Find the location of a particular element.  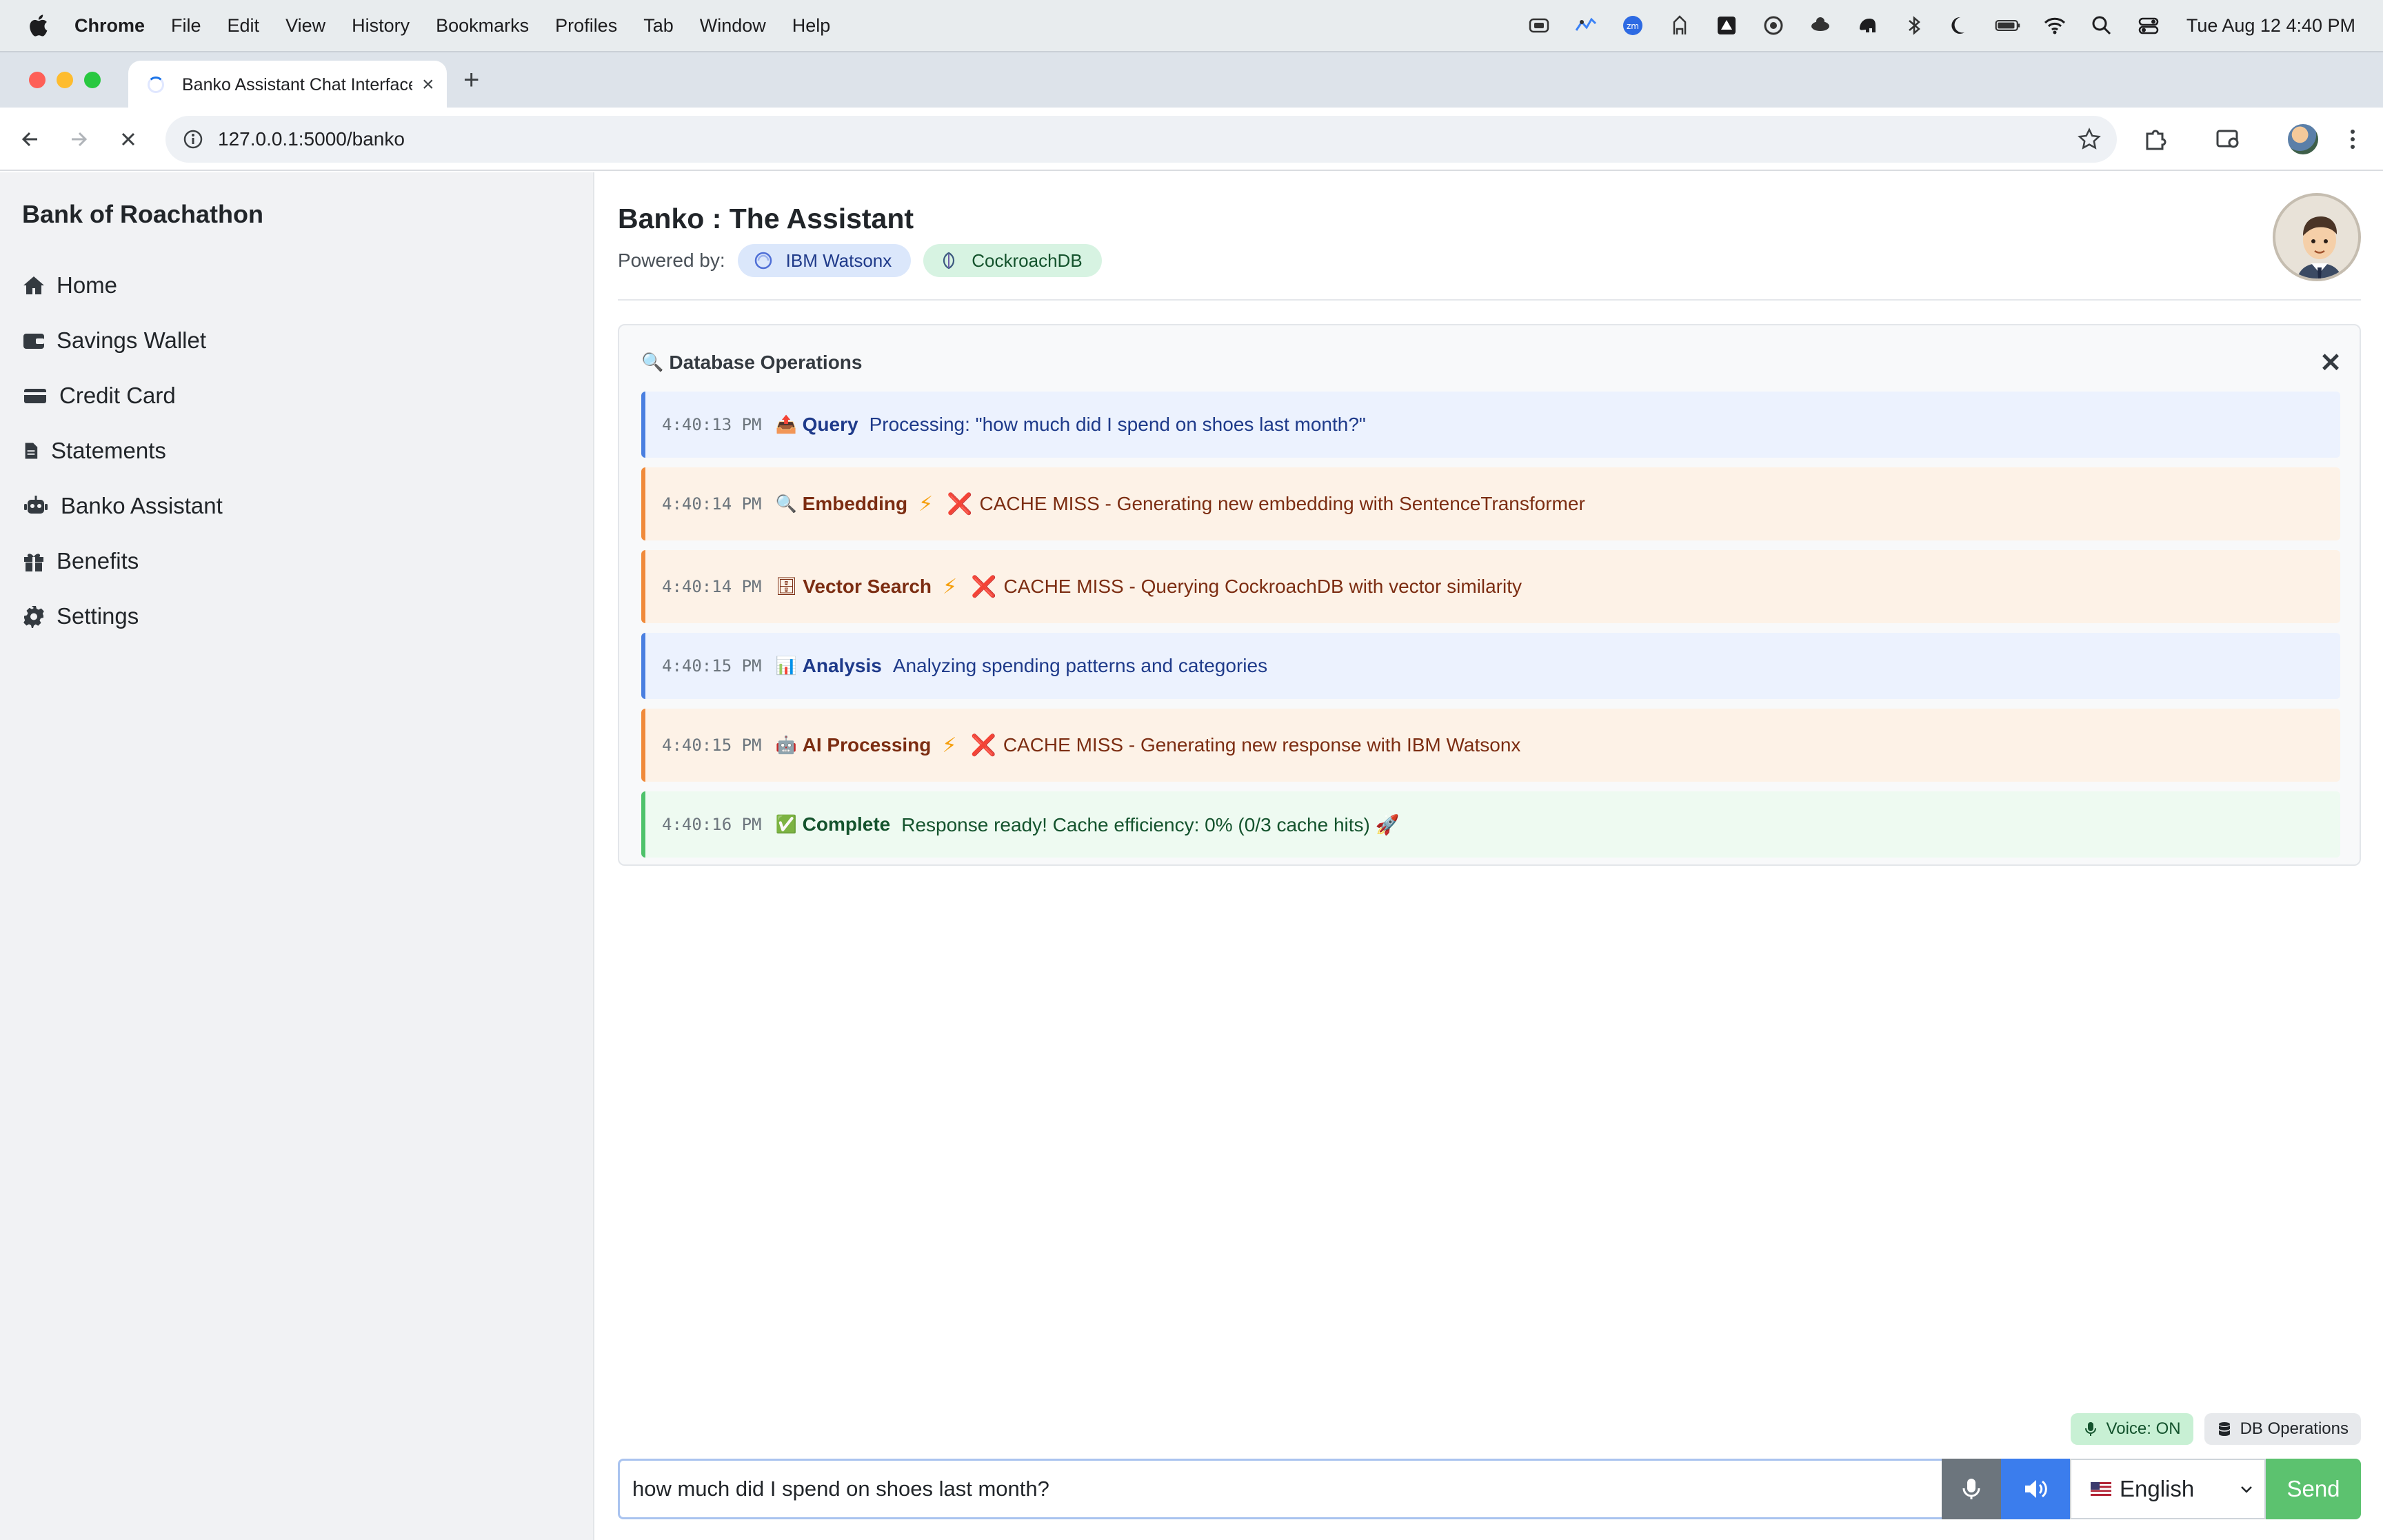

sidebar-item-savings-wallet: Savings Wallet is located at coordinates (122, 341).